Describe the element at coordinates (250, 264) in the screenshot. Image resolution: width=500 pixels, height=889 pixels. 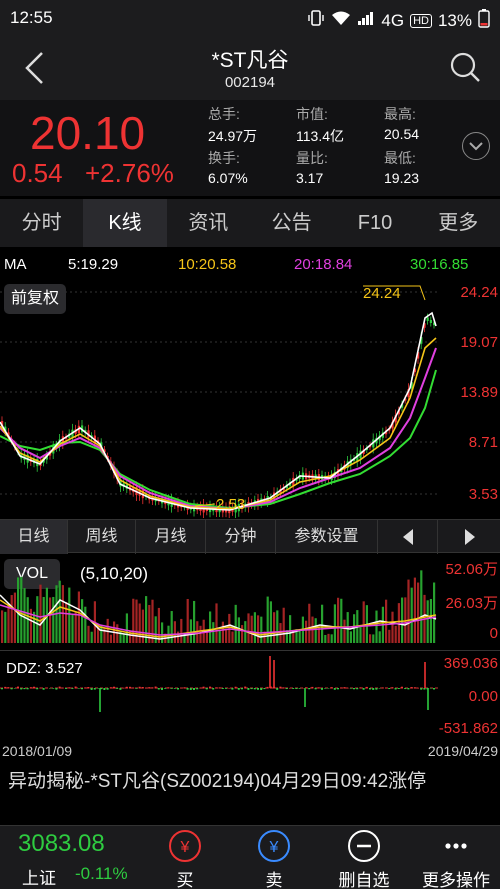
I see `ma-legend: MA 5:19.29 10:20.58 20:18.84 30:16.85` at that location.